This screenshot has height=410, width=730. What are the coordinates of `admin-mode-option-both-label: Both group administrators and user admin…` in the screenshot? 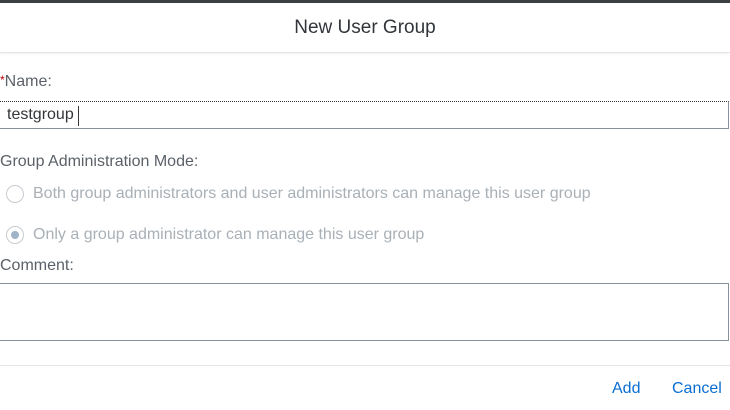 It's located at (312, 193).